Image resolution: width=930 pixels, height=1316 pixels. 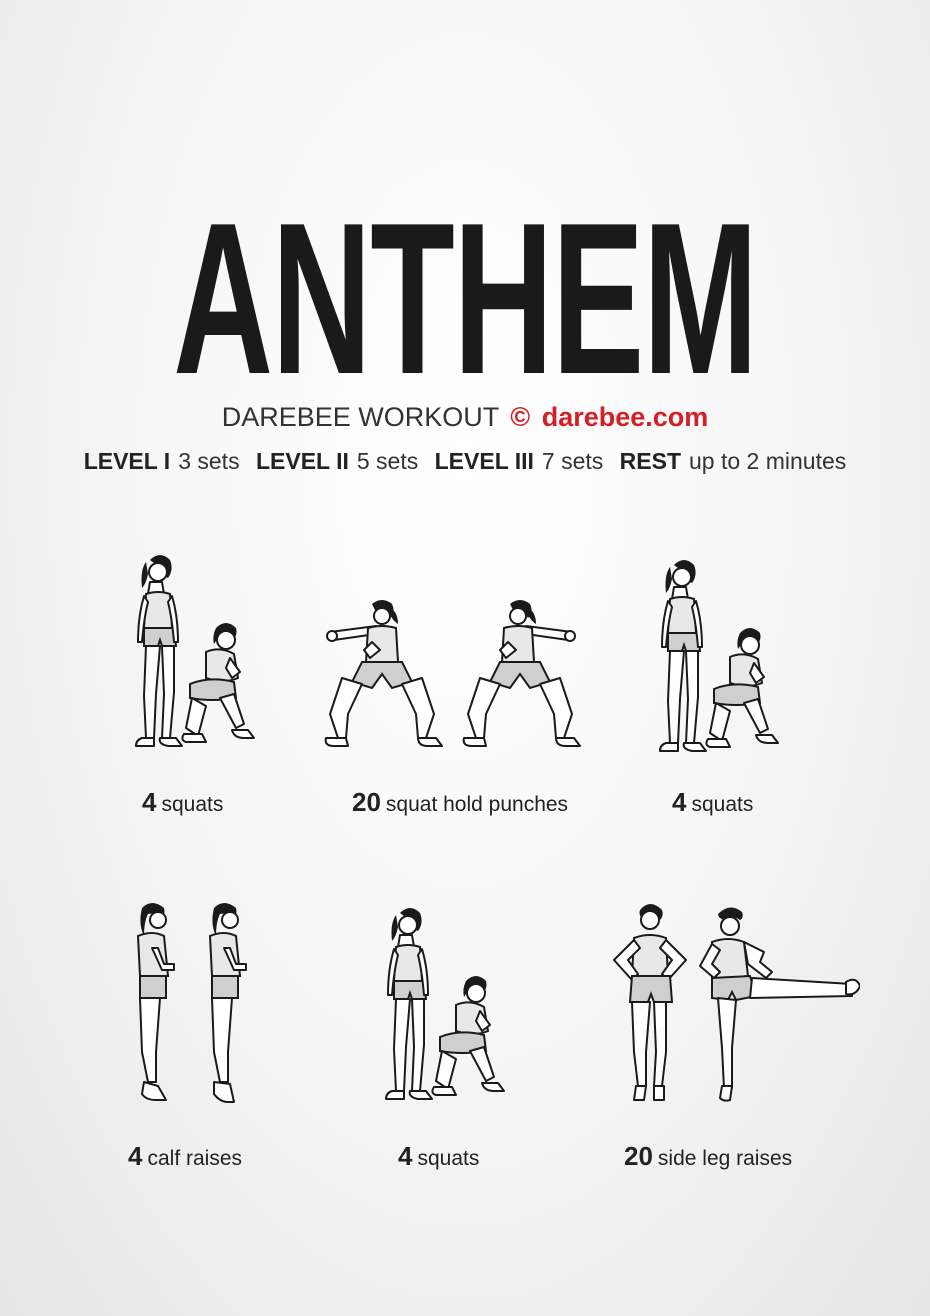 What do you see at coordinates (484, 461) in the screenshot?
I see `level-3-label: LEVEL III` at bounding box center [484, 461].